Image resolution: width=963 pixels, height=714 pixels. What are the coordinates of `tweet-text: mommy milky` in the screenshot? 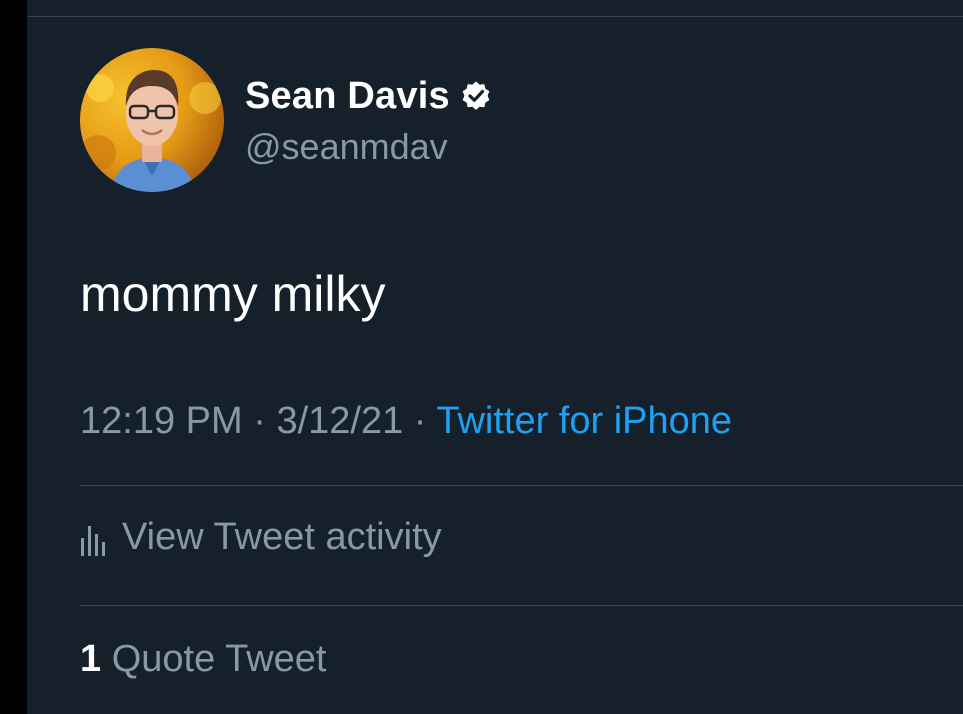 It's located at (233, 294).